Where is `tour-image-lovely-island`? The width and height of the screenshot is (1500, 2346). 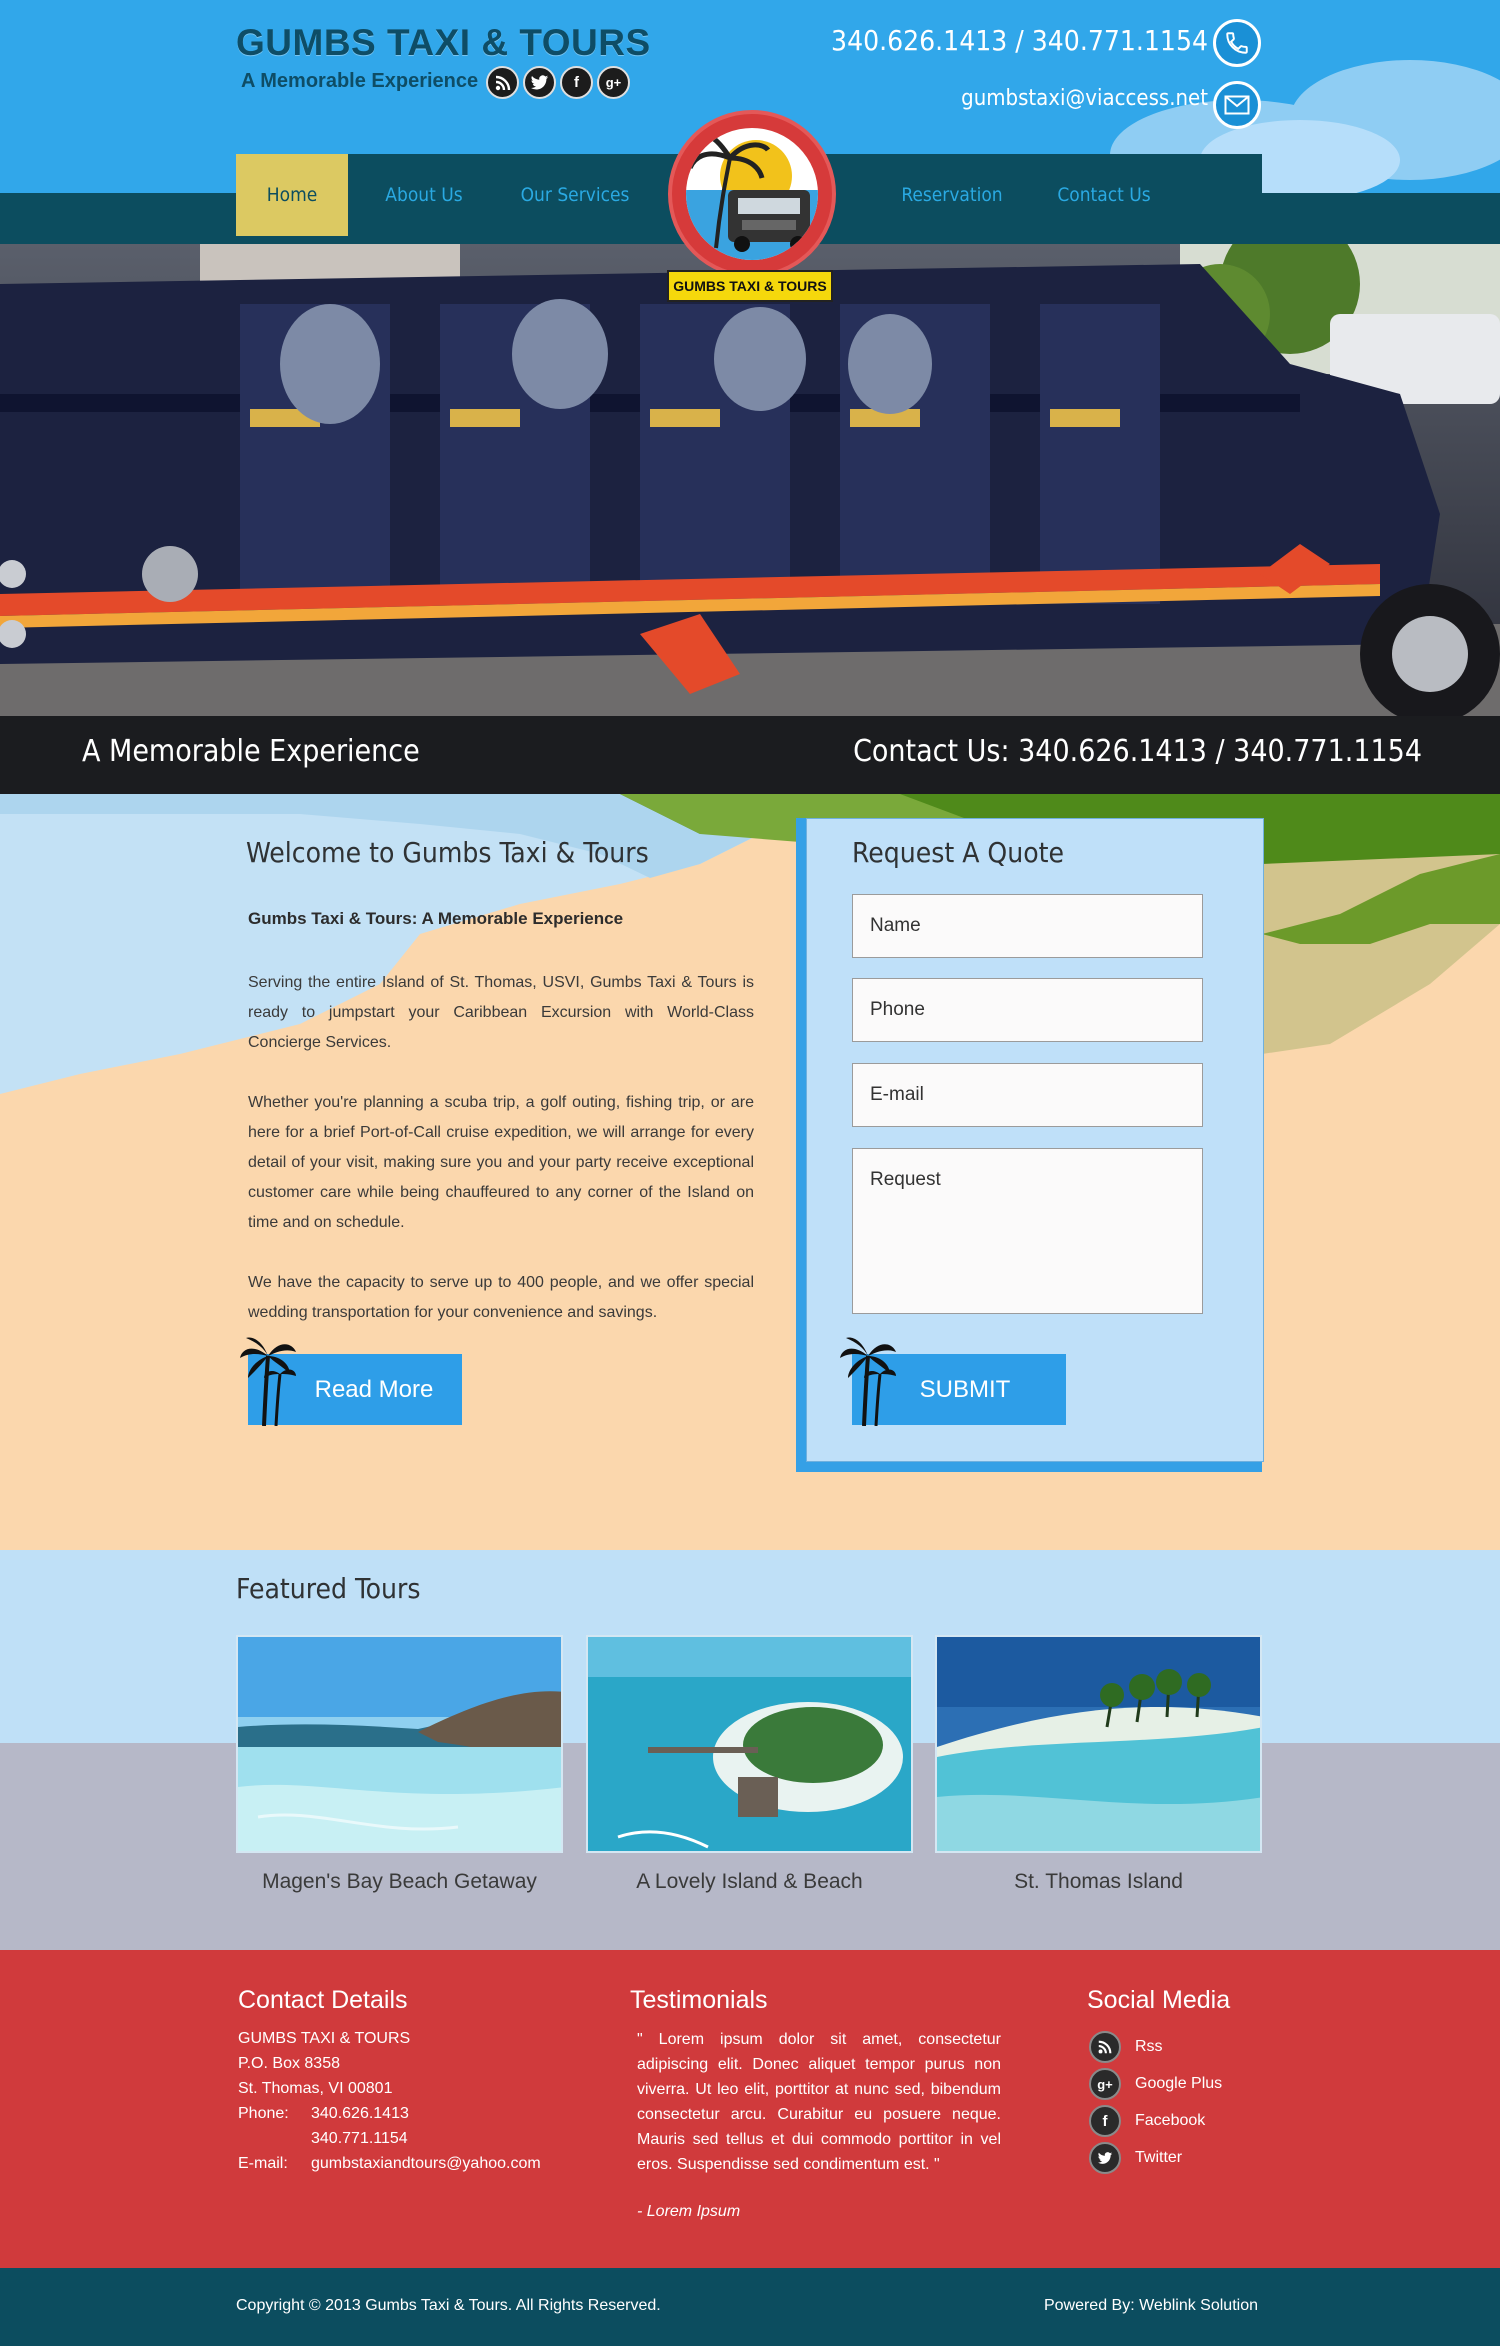 tour-image-lovely-island is located at coordinates (749, 1744).